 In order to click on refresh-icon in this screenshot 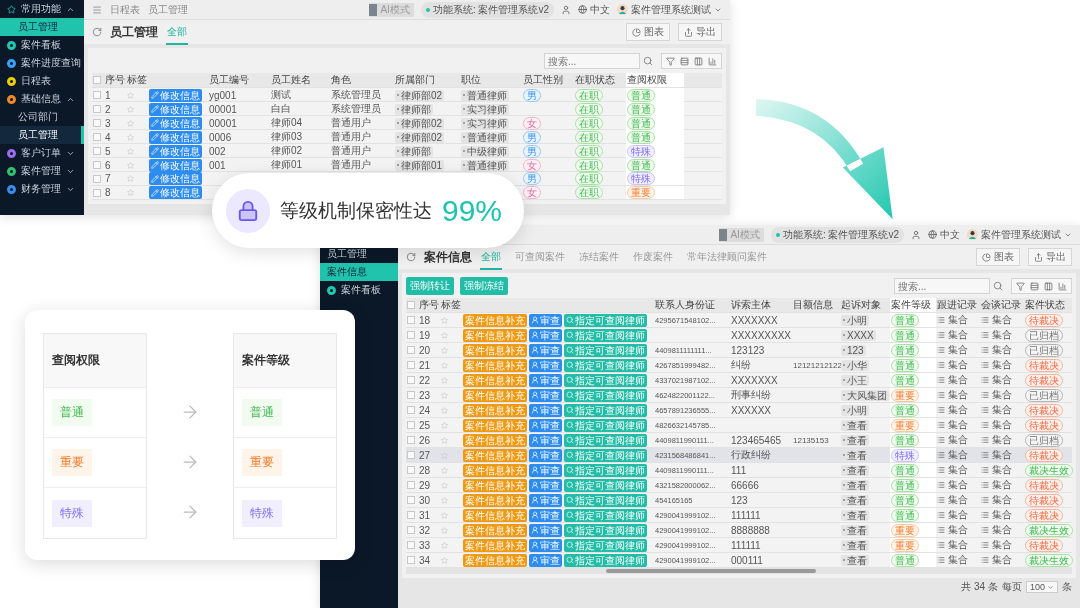, I will do `click(97, 32)`.